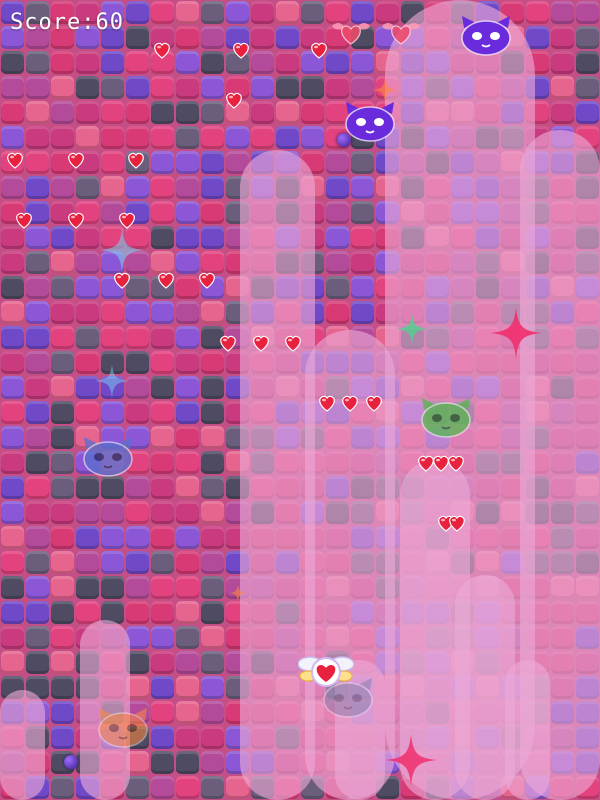 Image resolution: width=600 pixels, height=800 pixels. Describe the element at coordinates (108, 457) in the screenshot. I see `blue-cat-enemy-icon` at that location.